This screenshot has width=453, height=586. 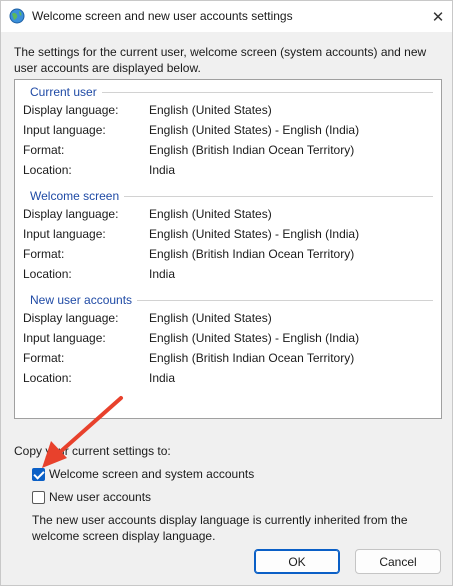 What do you see at coordinates (38, 474) in the screenshot?
I see `welcome-screen-checkbox` at bounding box center [38, 474].